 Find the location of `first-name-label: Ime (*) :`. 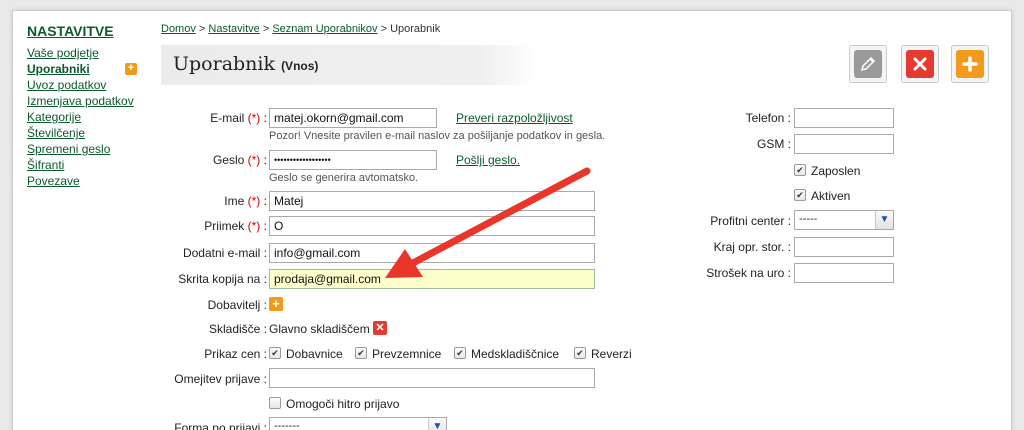

first-name-label: Ime (*) : is located at coordinates (245, 201).